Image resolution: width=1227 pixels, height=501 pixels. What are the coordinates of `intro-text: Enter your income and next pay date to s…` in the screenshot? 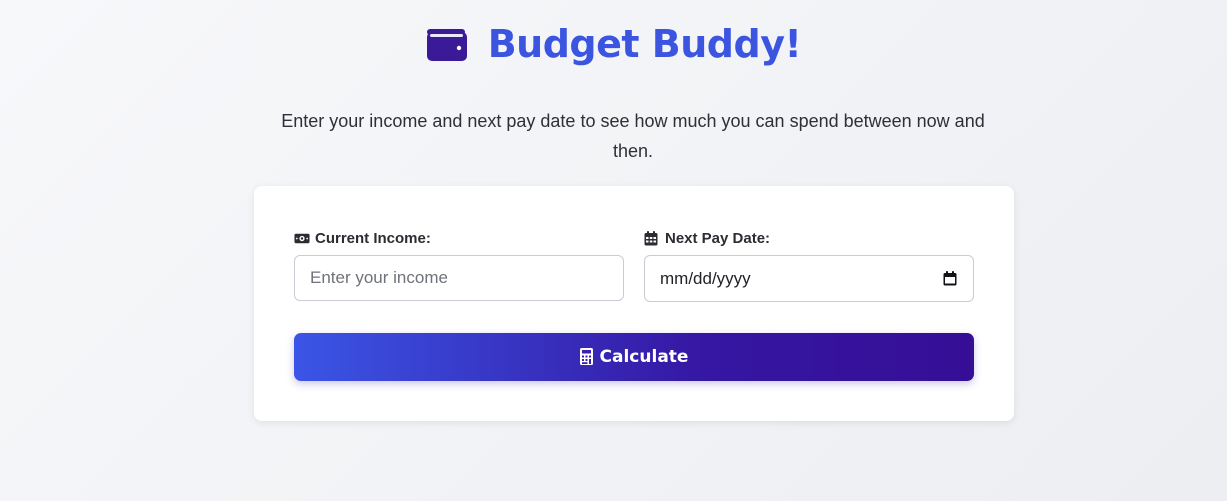 It's located at (633, 136).